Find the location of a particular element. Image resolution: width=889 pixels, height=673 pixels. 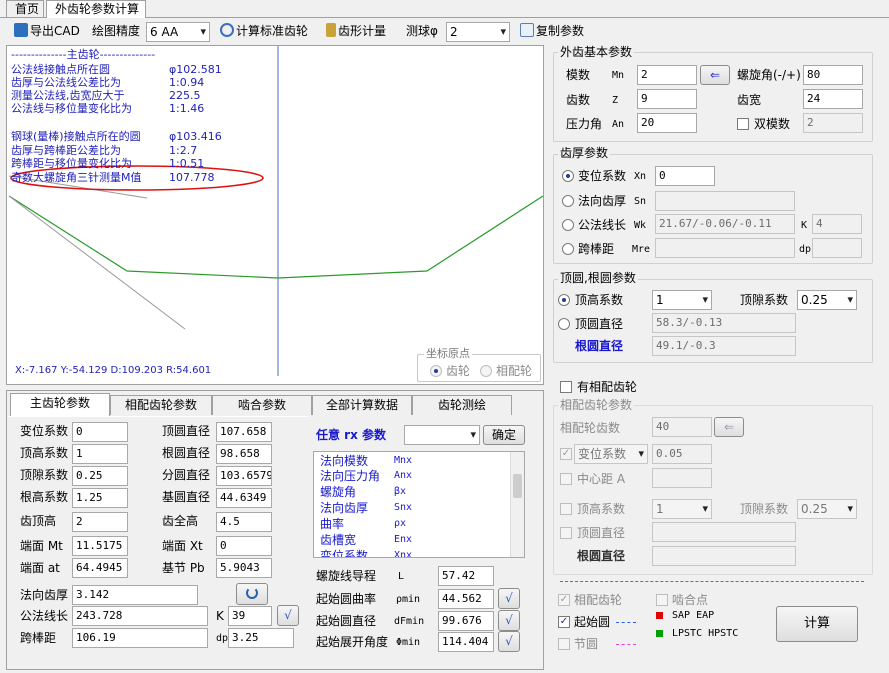

mesh-point-checkbox is located at coordinates (662, 600).